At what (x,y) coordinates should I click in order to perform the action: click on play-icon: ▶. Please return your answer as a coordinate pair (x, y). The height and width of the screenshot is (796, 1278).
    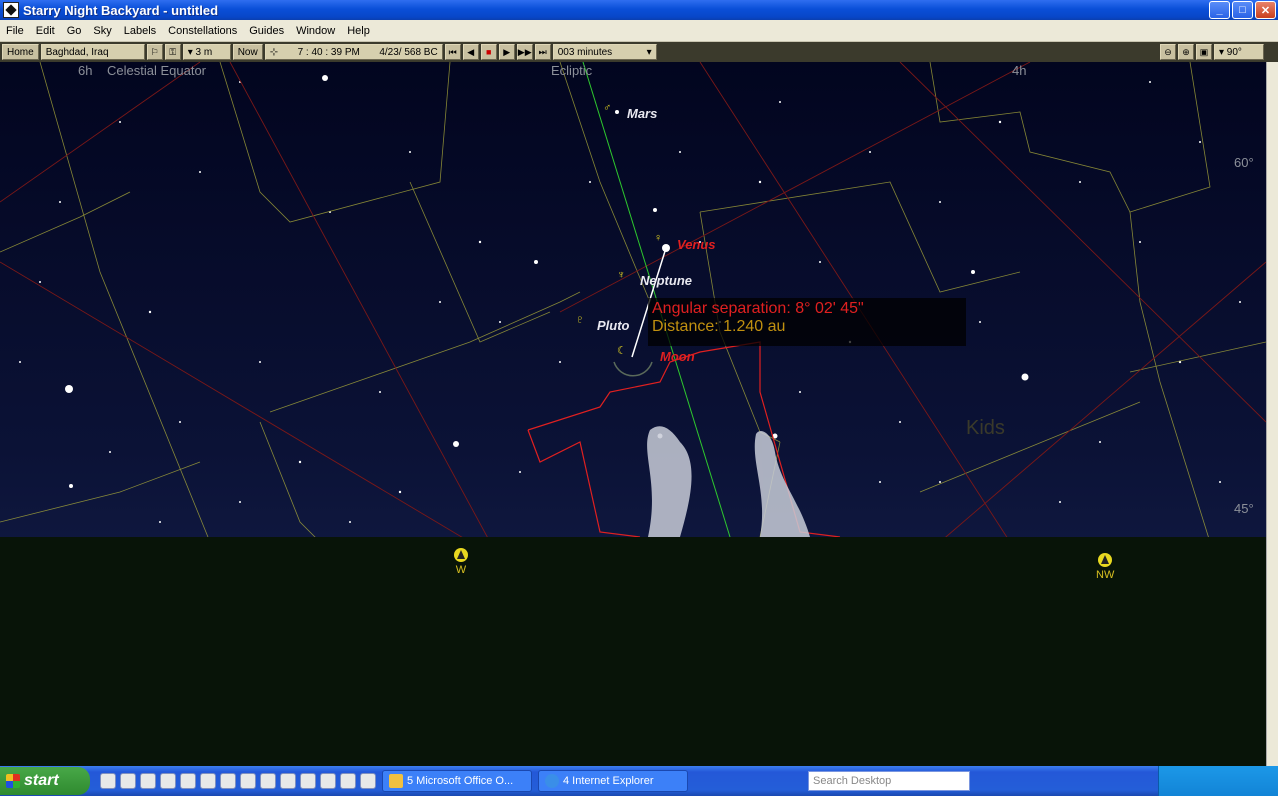
    Looking at the image, I should click on (506, 52).